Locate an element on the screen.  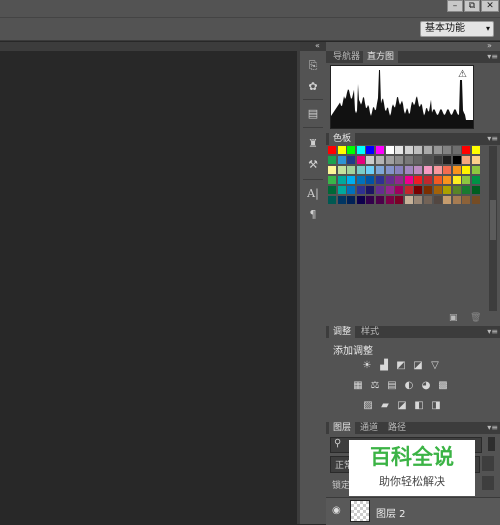
tab-channels: 通道 is located at coordinates (369, 428).